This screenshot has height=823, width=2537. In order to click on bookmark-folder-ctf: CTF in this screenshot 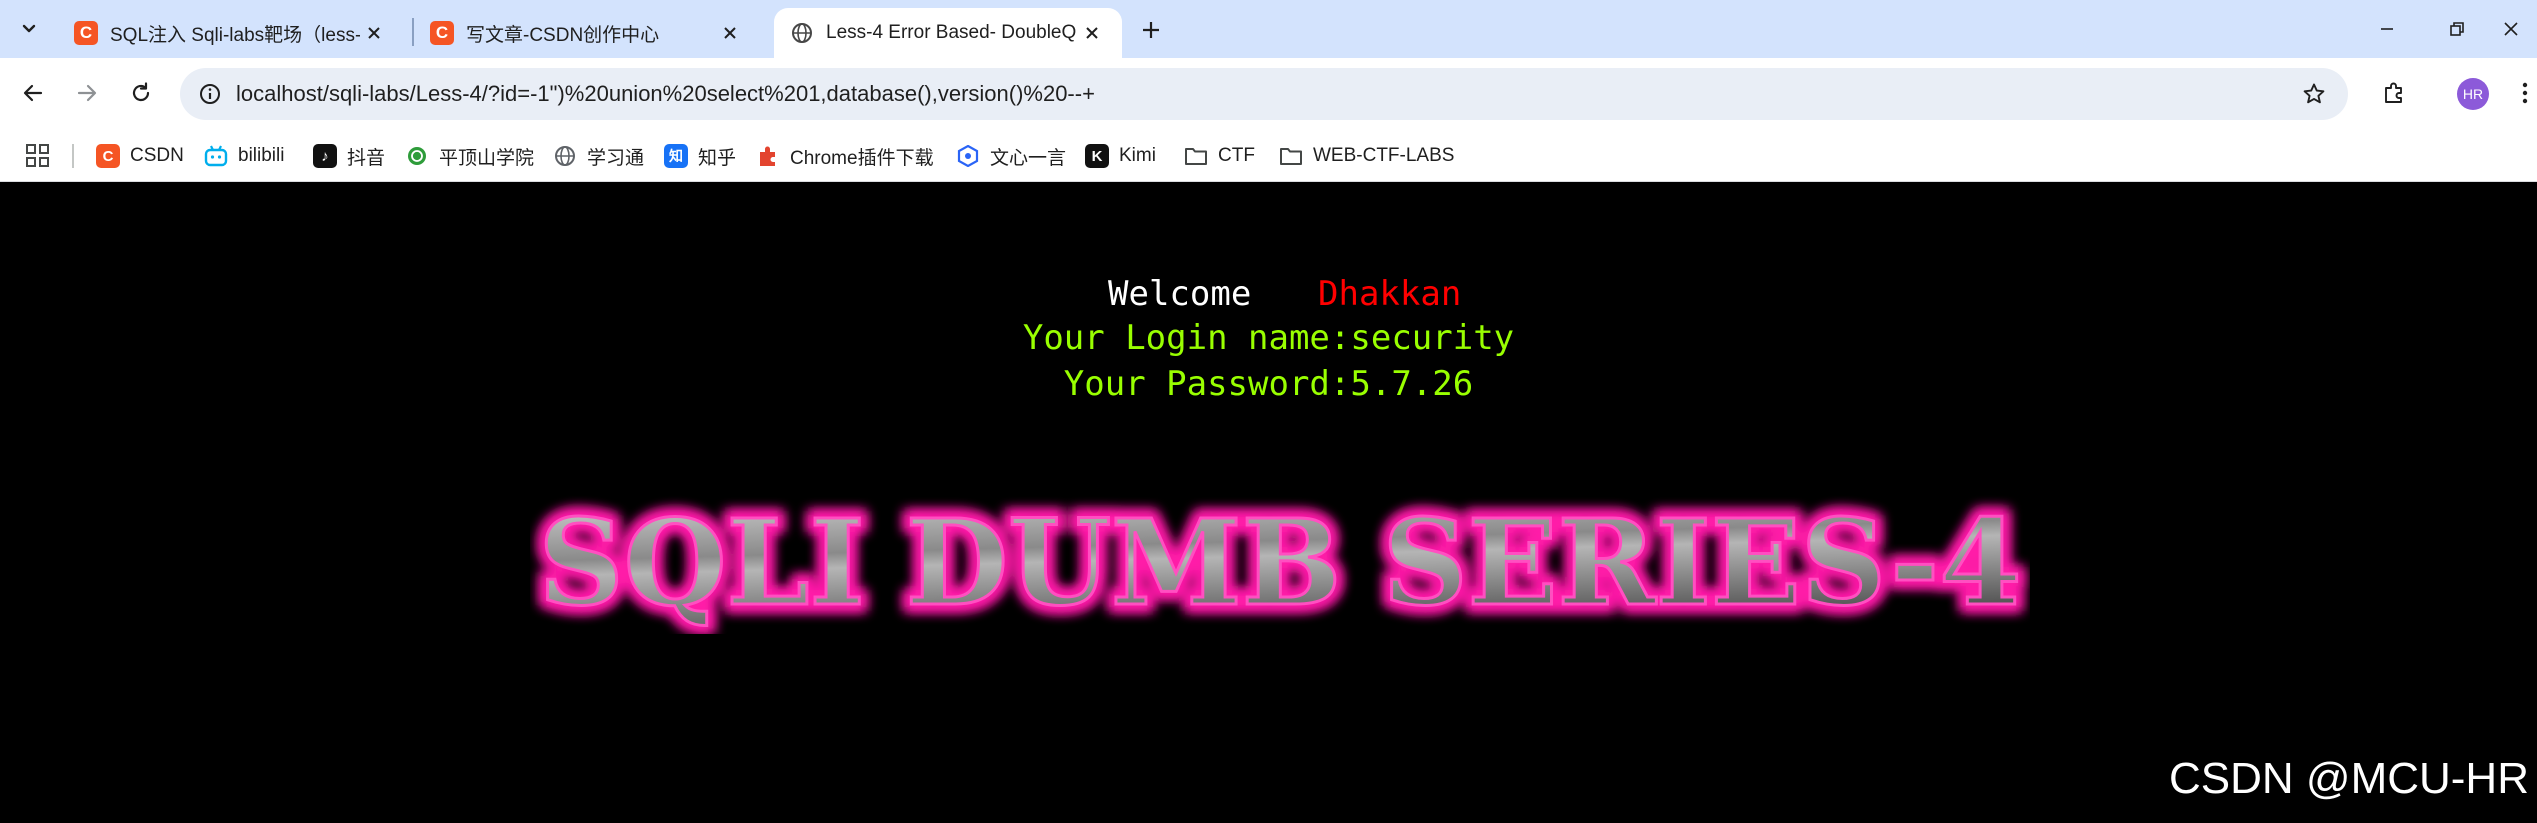, I will do `click(1219, 156)`.